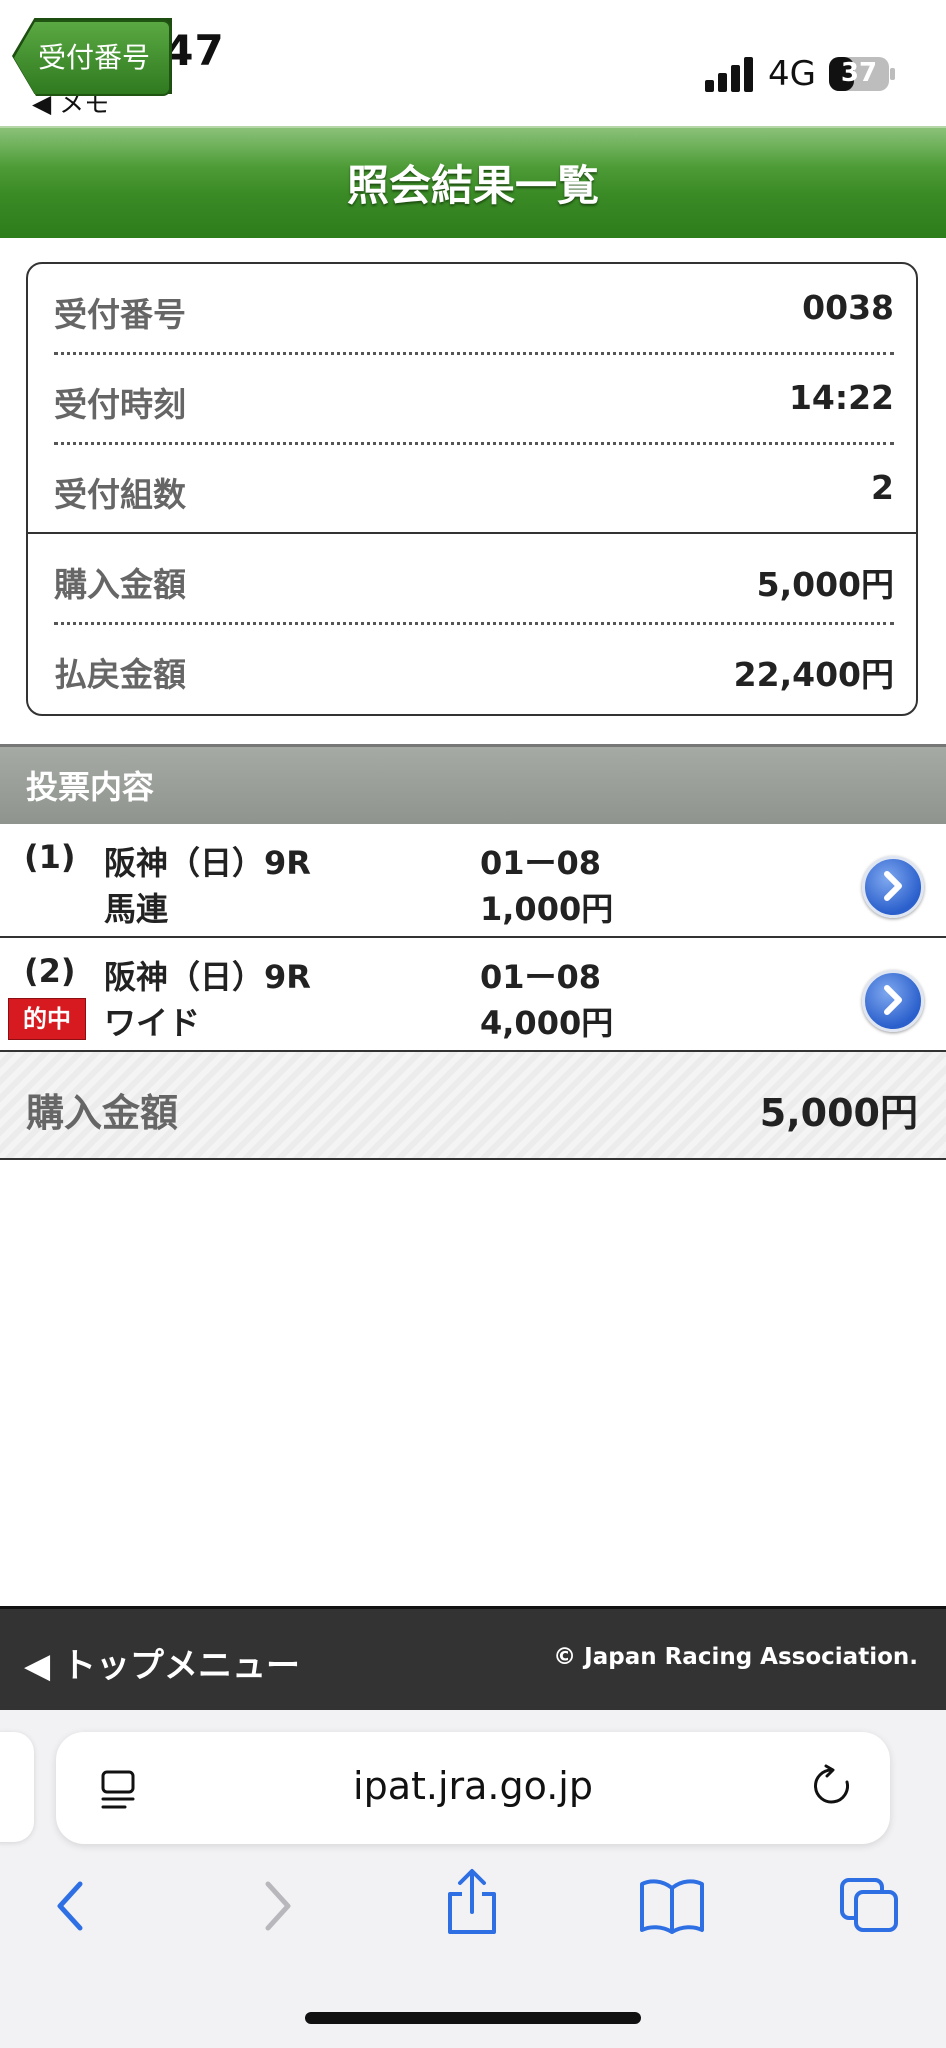 This screenshot has height=2048, width=946. I want to click on share-icon, so click(472, 1902).